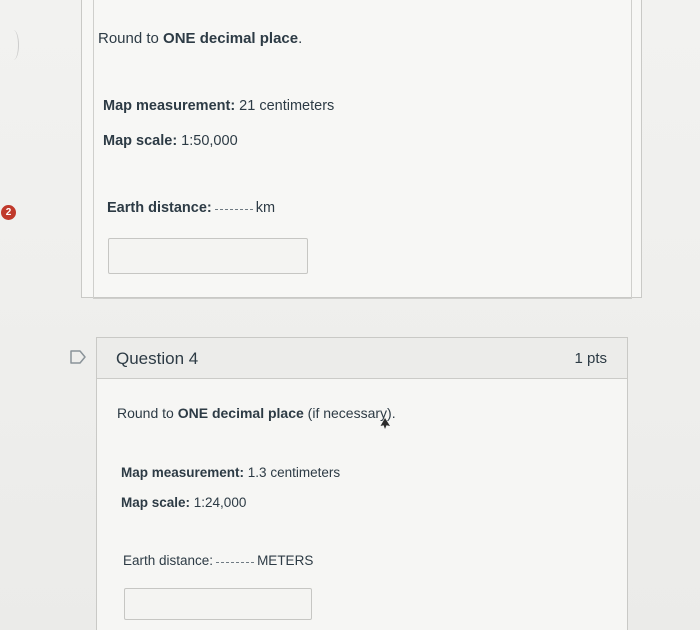 Image resolution: width=700 pixels, height=630 pixels. I want to click on question-header-4: Question 4 1 pts, so click(362, 358).